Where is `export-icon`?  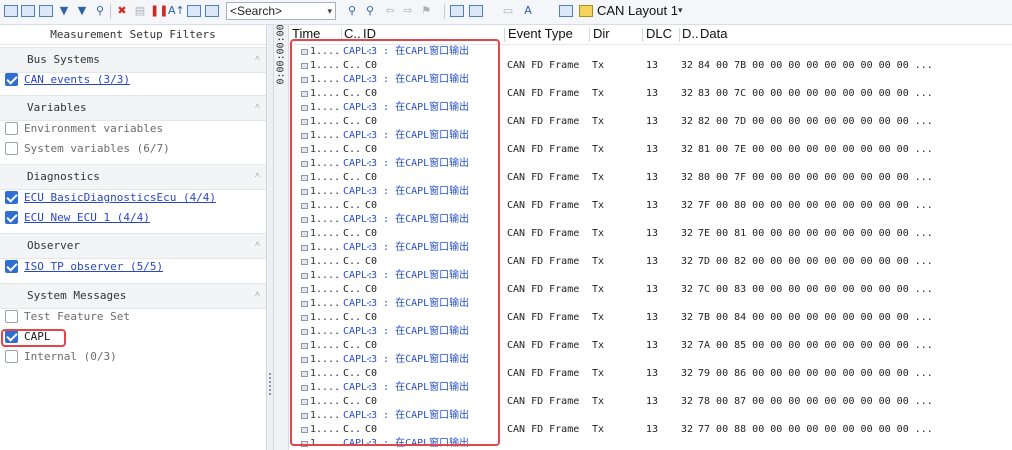
export-icon is located at coordinates (476, 11).